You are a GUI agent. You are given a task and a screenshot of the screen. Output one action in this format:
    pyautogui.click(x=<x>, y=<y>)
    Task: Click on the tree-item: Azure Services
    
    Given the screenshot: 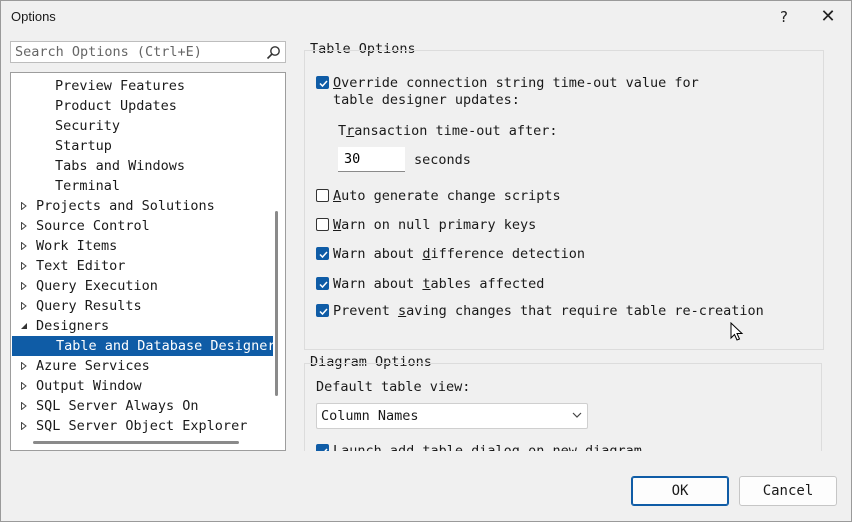 What is the action you would take?
    pyautogui.click(x=142, y=366)
    